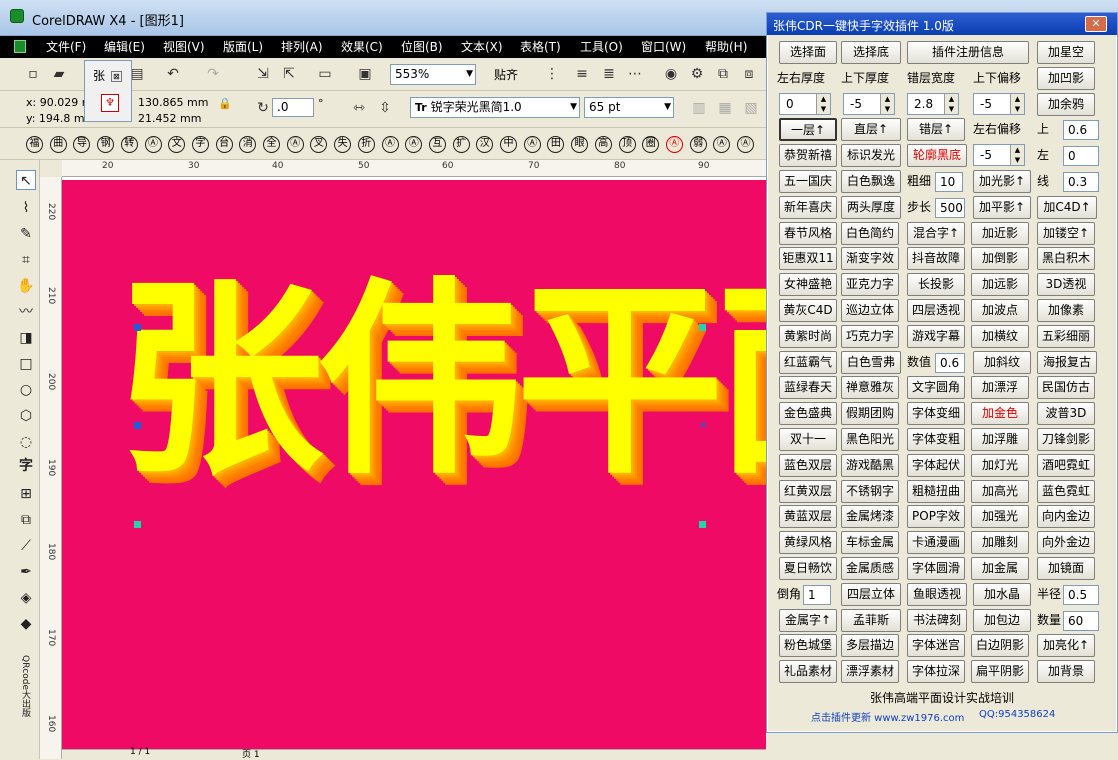  What do you see at coordinates (1066, 388) in the screenshot?
I see `effect-button: 民国仿古` at bounding box center [1066, 388].